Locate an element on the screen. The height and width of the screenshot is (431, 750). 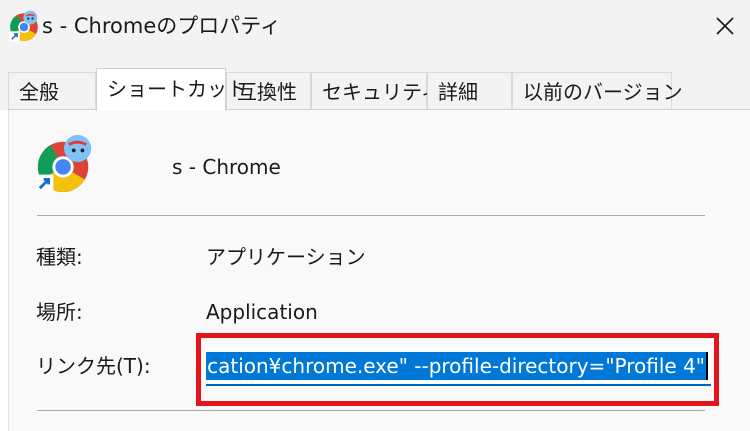
window-title: s - Chromeのプロパティ is located at coordinates (161, 26).